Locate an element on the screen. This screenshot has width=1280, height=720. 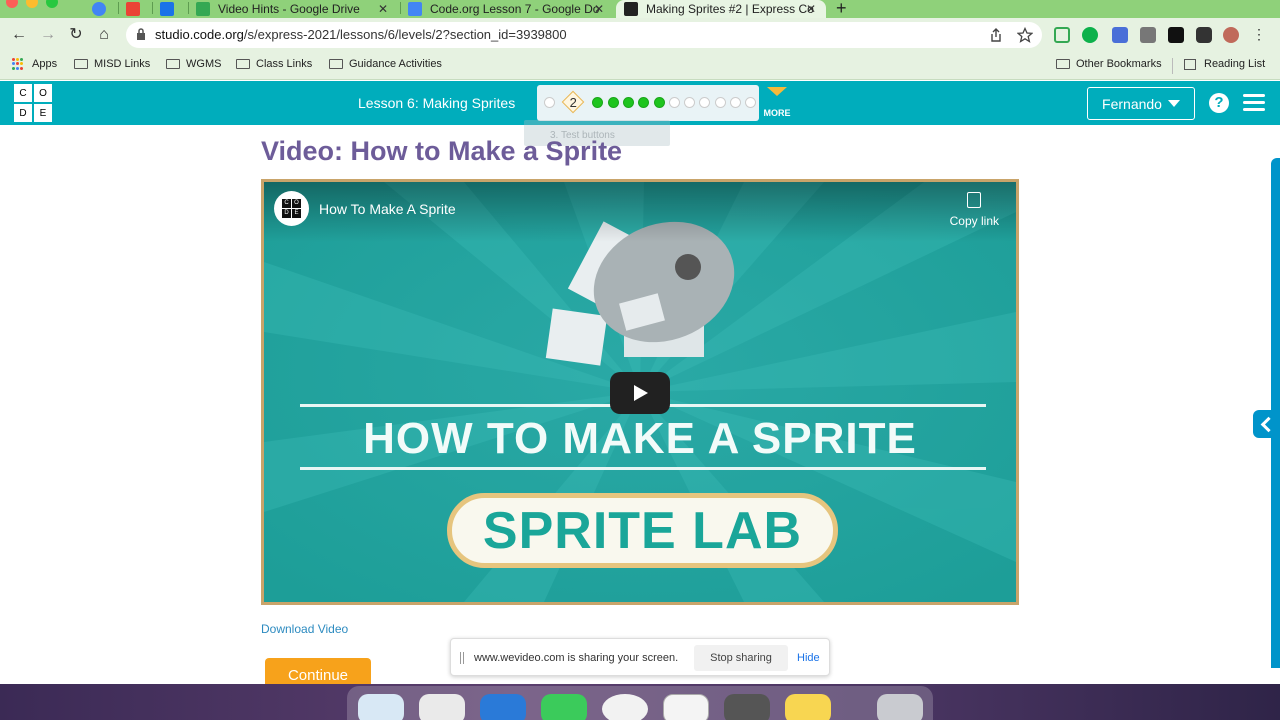
tab-video-hints: Video Hints - Google Drive ✕ is located at coordinates (293, 9).